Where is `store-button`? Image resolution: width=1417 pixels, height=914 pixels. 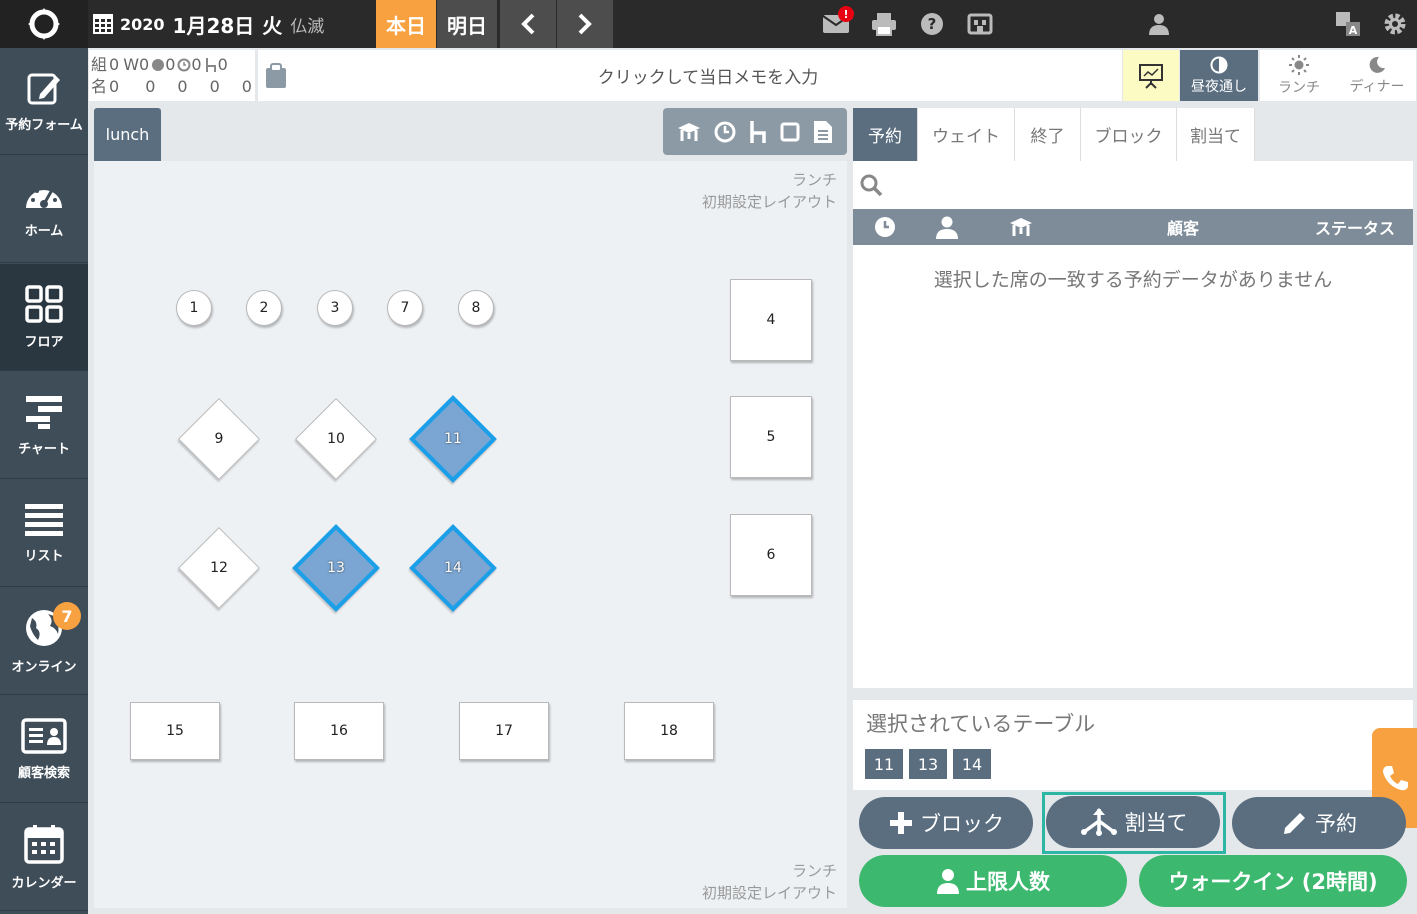 store-button is located at coordinates (980, 24).